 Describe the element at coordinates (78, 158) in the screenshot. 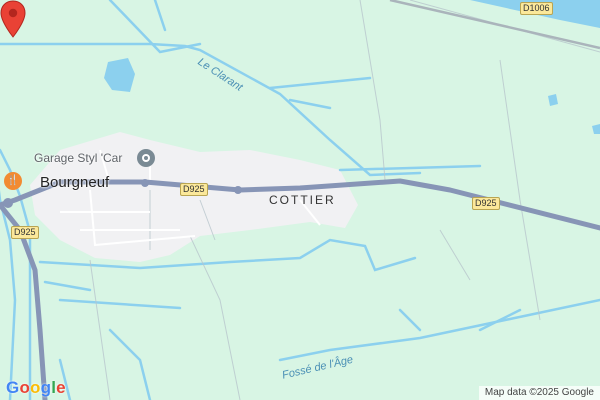

I see `garage-label: Garage Styl 'Car` at that location.